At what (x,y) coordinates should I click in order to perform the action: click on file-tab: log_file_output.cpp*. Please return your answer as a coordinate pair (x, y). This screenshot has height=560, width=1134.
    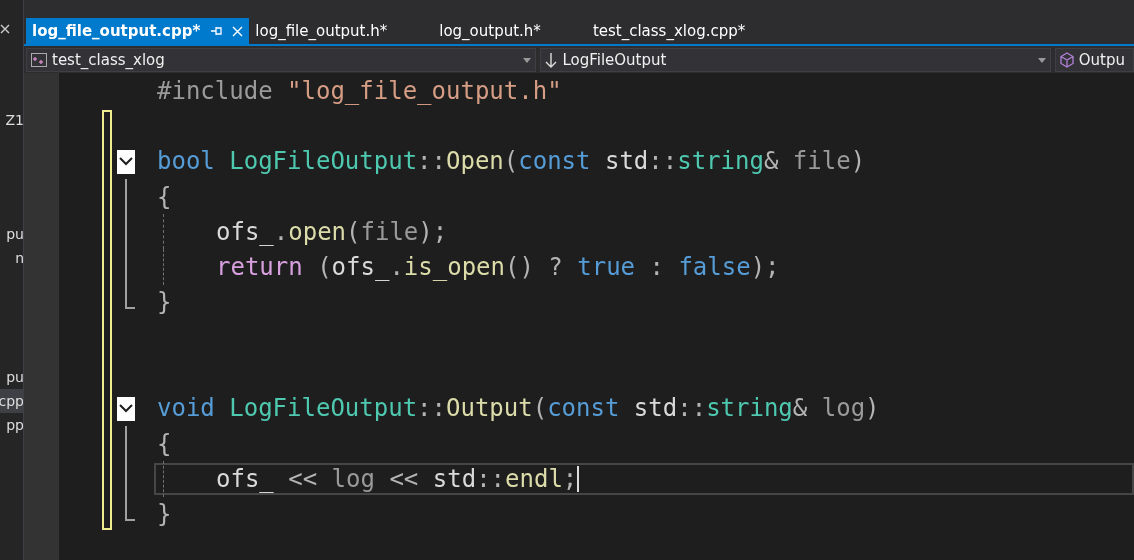
    Looking at the image, I should click on (138, 31).